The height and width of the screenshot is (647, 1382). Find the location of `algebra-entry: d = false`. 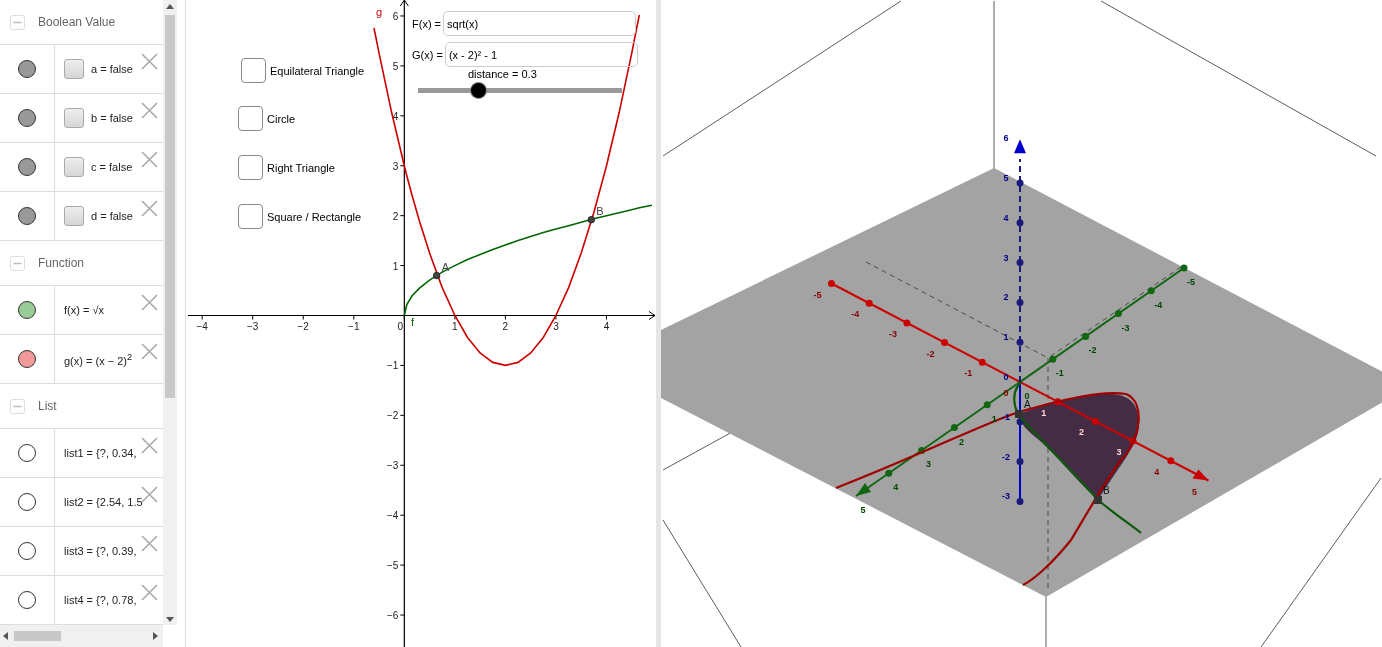

algebra-entry: d = false is located at coordinates (112, 216).